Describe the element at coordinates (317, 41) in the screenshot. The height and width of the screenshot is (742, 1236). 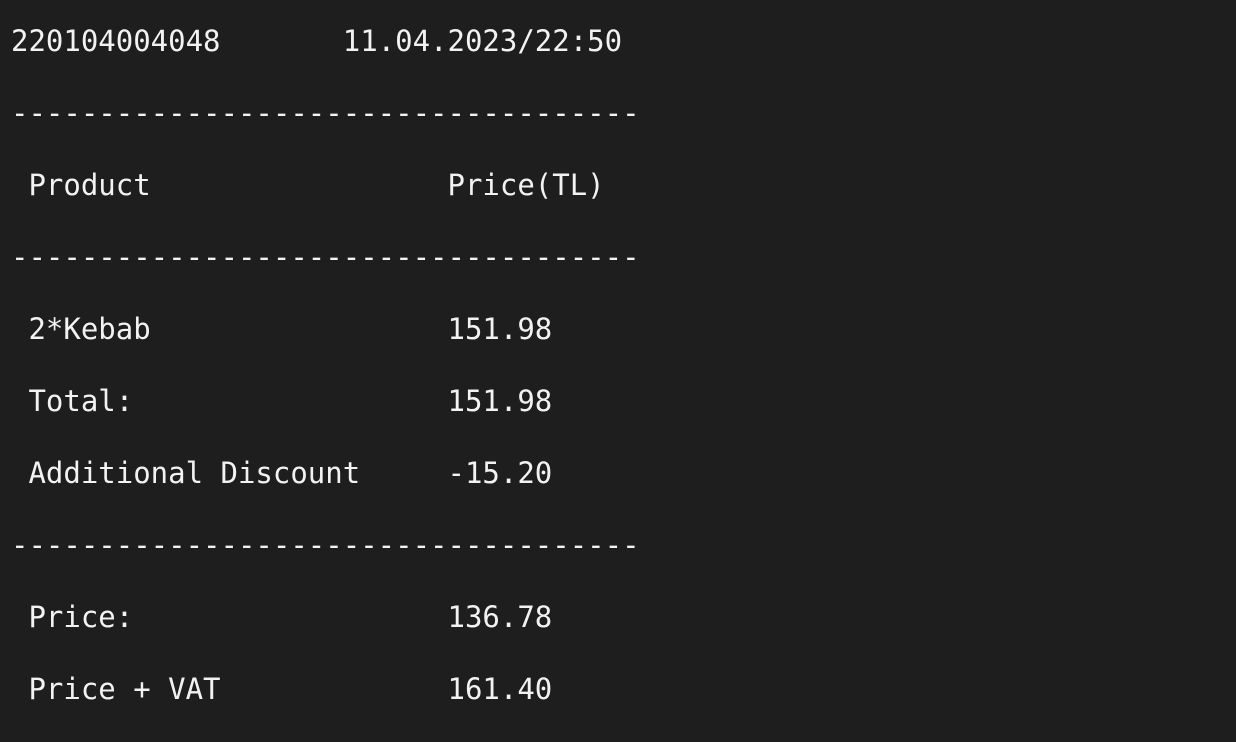
I see `receipt-header-line: 220104004048 11.04.2023/22:50` at that location.